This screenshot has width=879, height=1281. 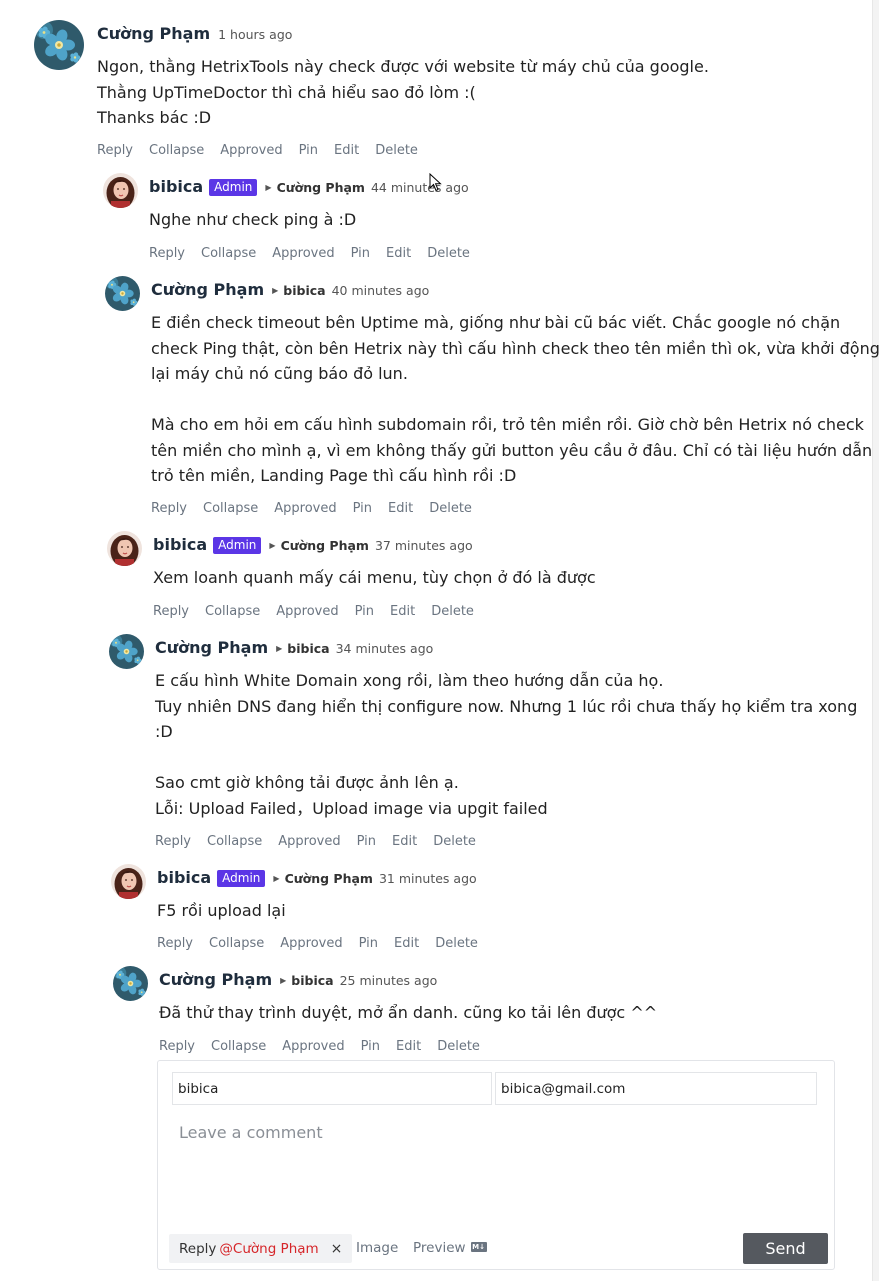 What do you see at coordinates (269, 1248) in the screenshot?
I see `reply-chip-target: @Cường Phạm` at bounding box center [269, 1248].